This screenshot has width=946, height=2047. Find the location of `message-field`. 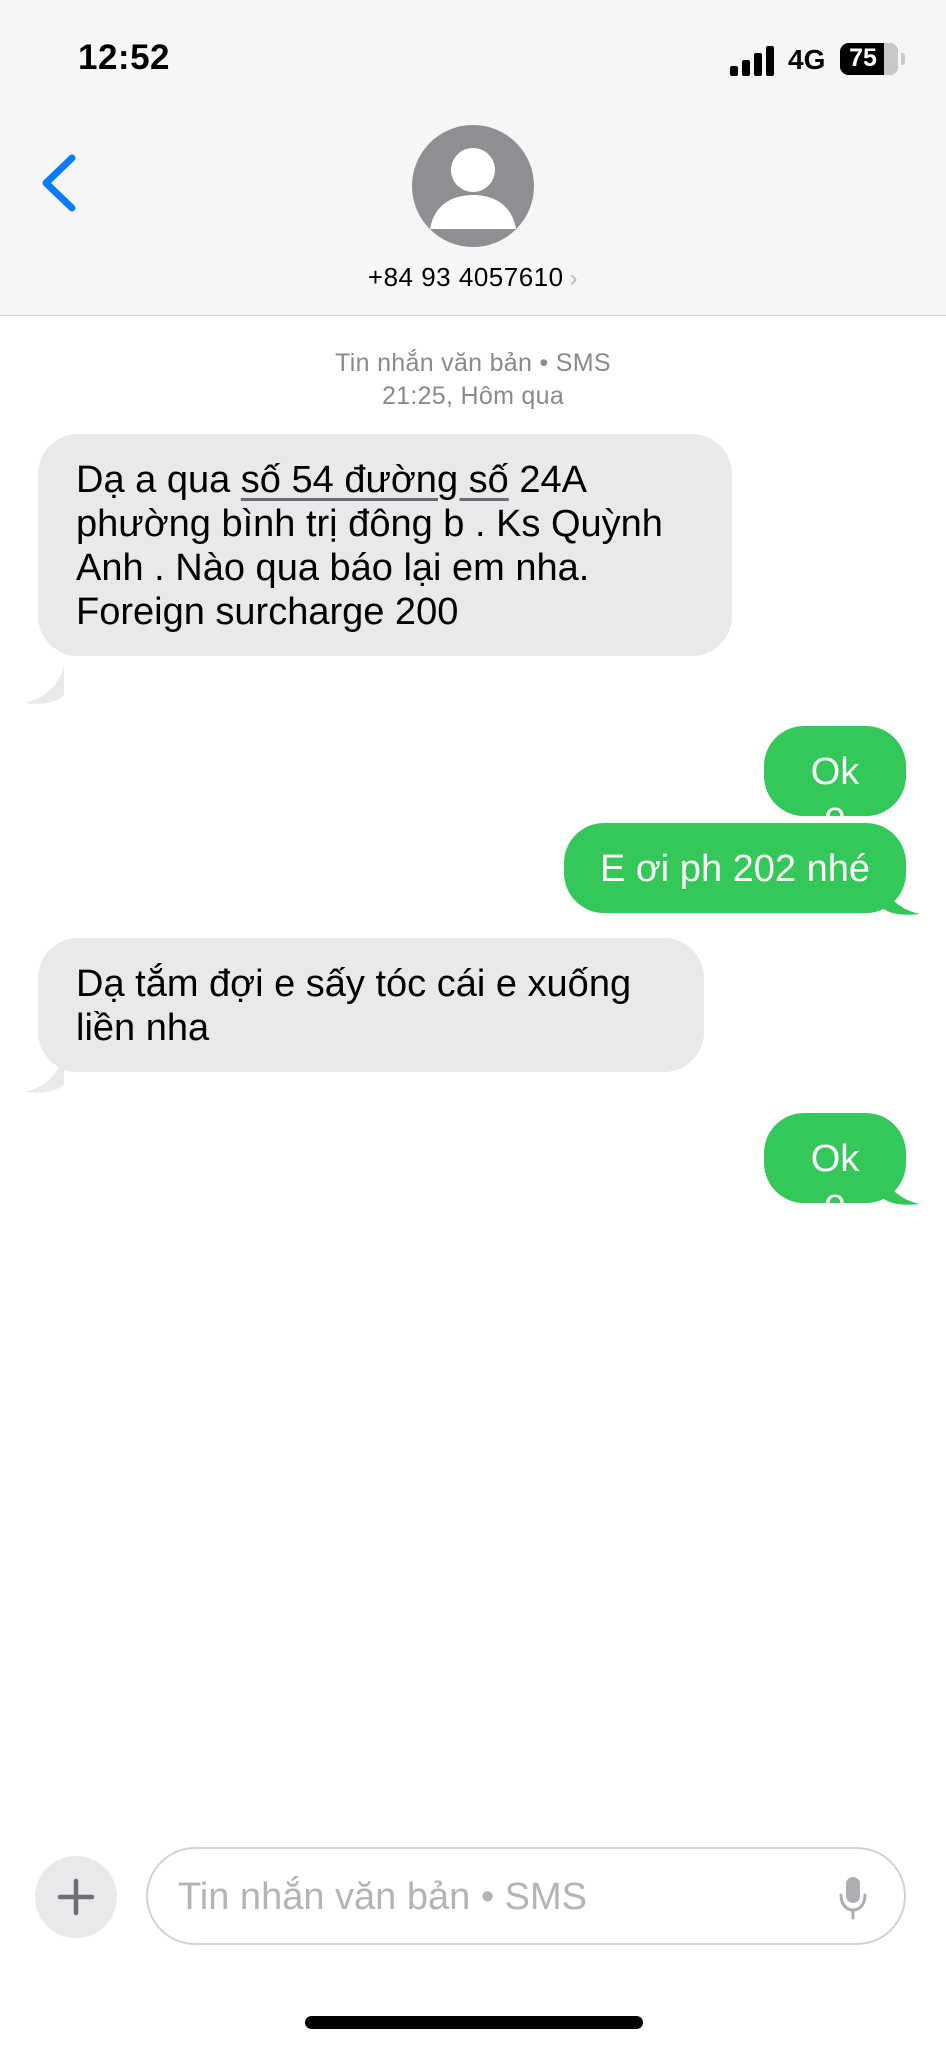

message-field is located at coordinates (526, 1896).